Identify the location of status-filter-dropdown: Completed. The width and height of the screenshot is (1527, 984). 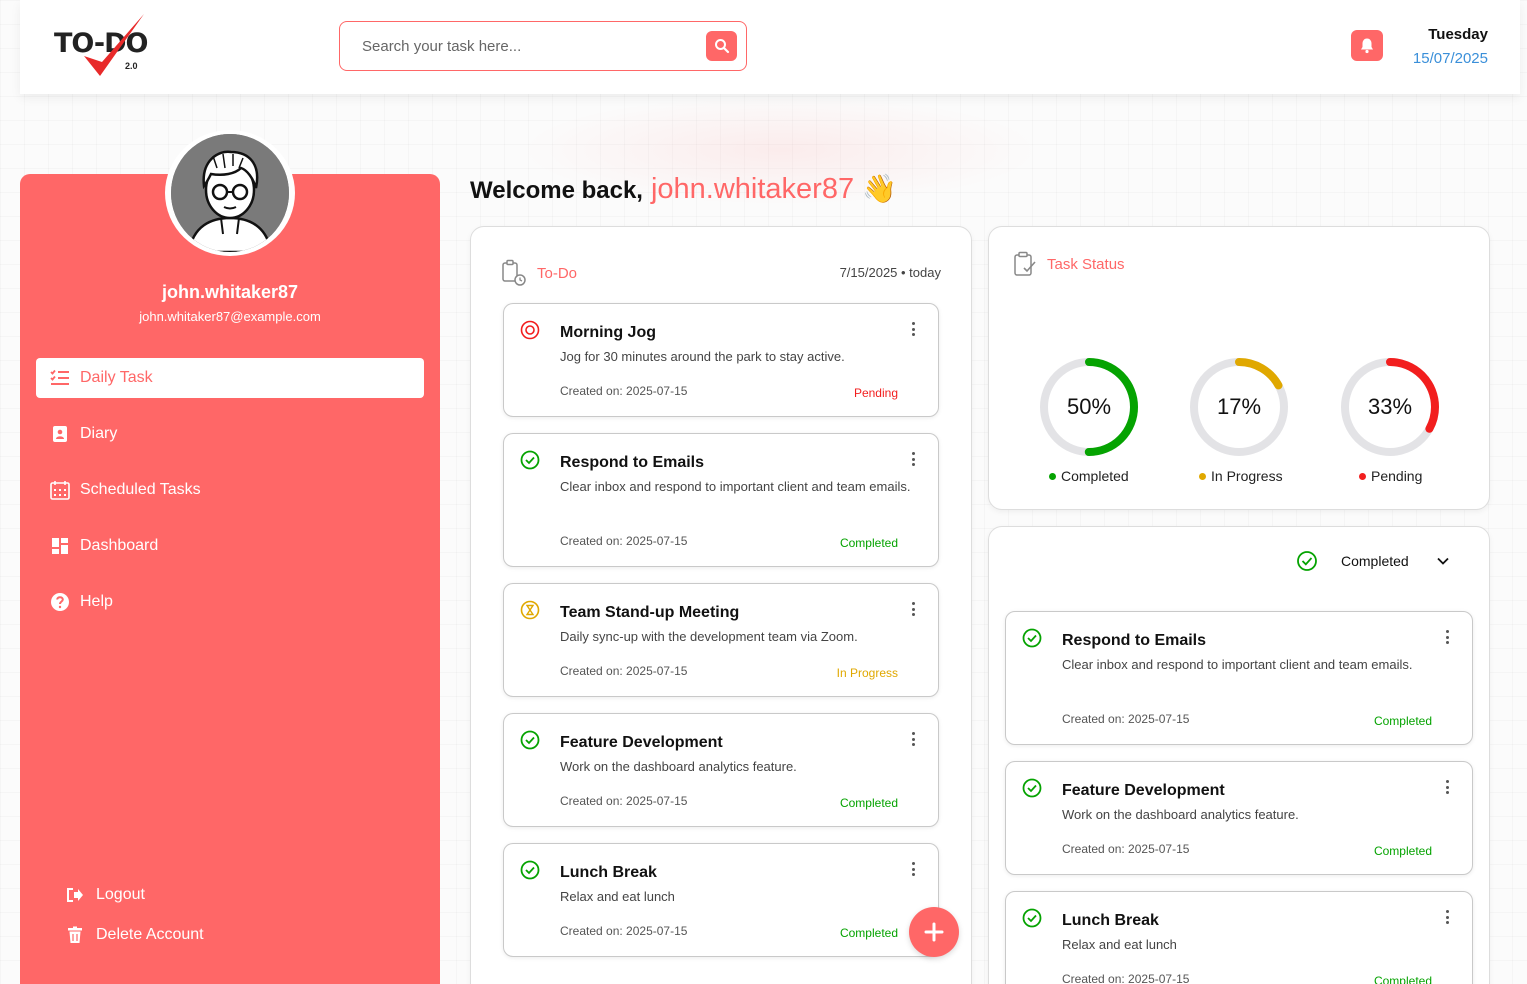
(1372, 561).